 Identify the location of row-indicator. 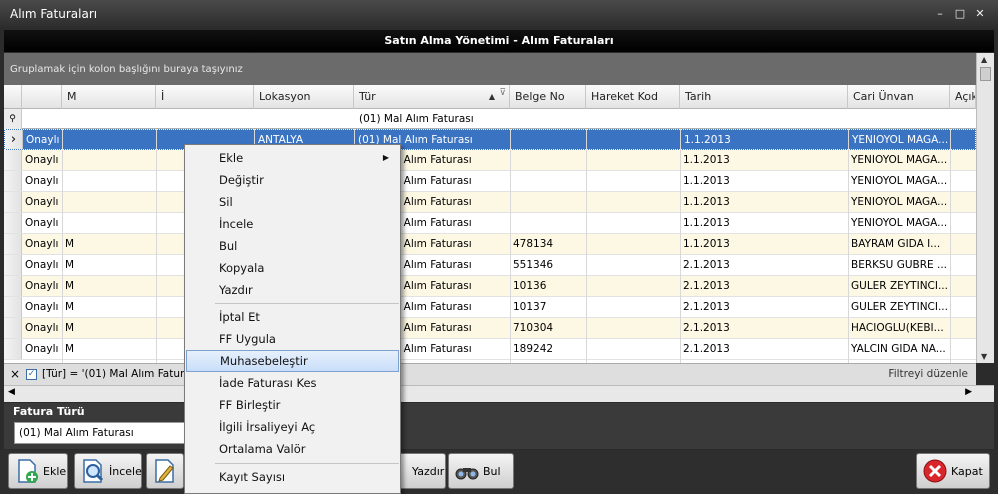
(13, 181).